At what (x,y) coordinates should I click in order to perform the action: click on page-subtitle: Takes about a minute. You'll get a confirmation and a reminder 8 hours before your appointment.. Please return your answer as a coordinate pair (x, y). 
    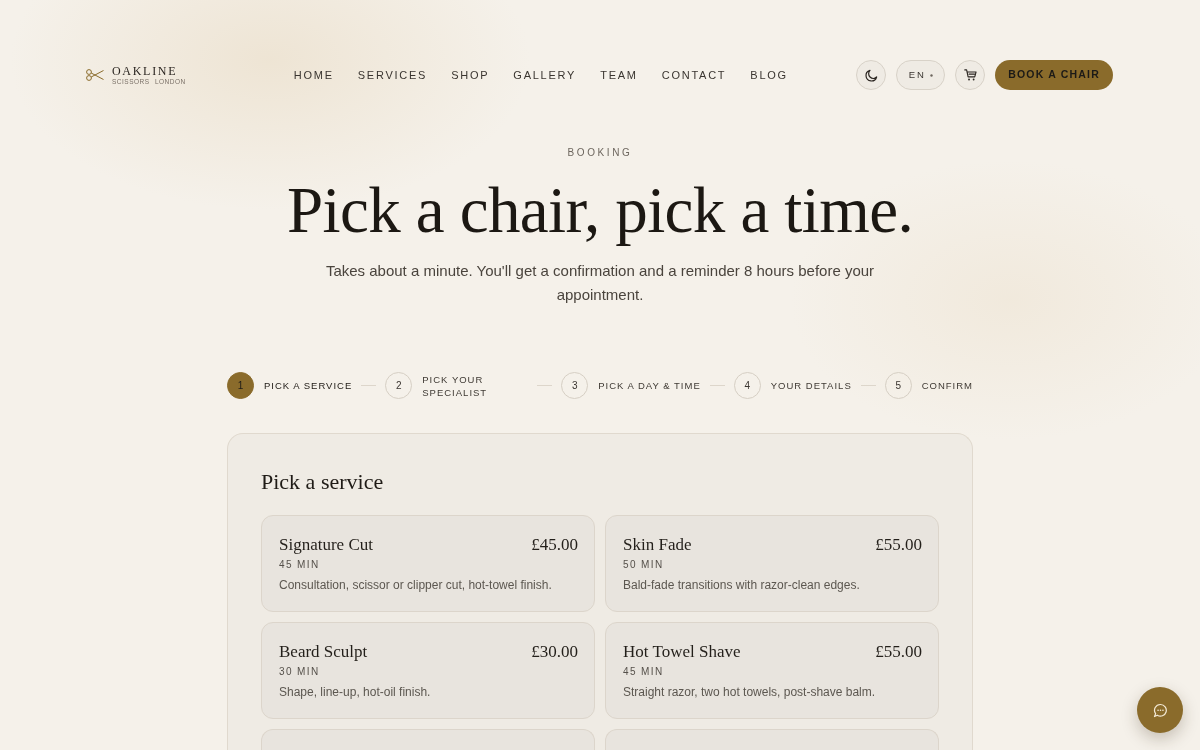
    Looking at the image, I should click on (600, 283).